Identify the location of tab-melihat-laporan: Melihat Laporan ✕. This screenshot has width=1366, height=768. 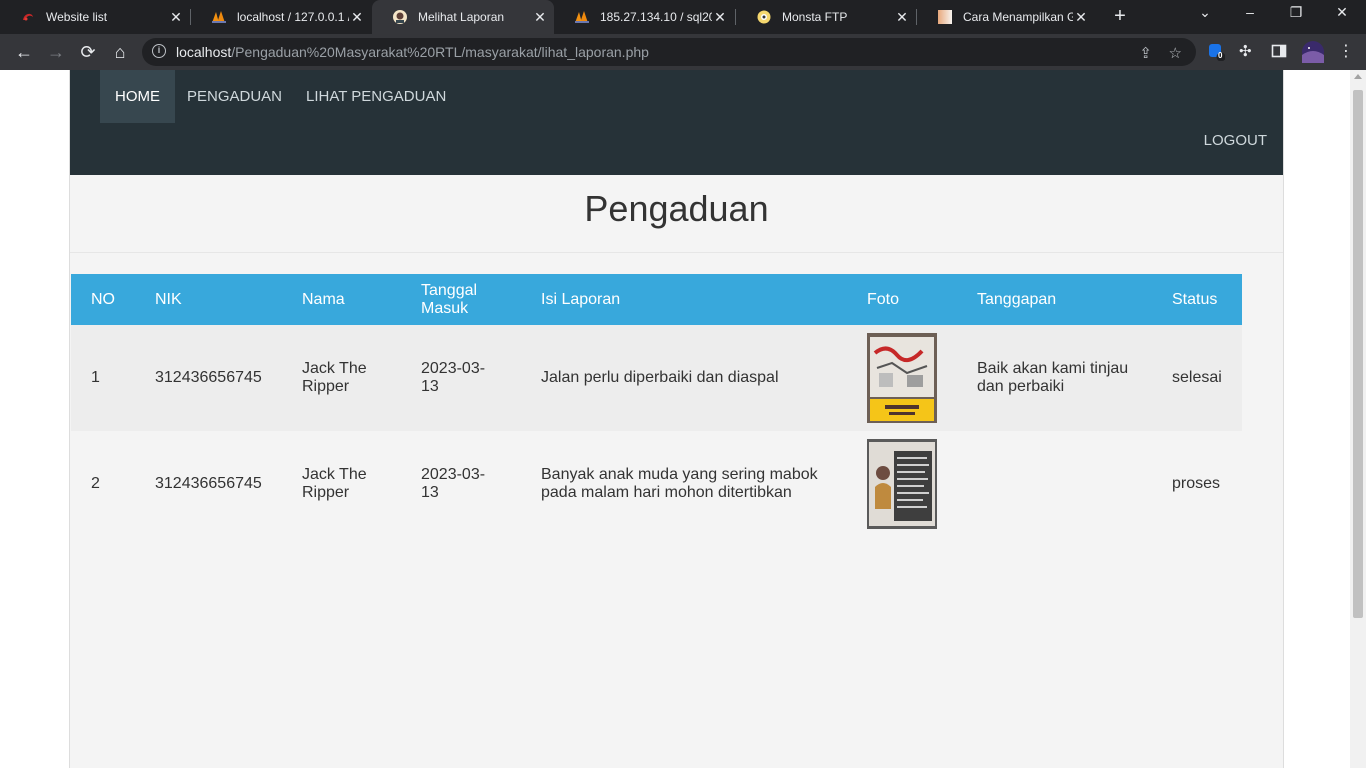
(463, 17).